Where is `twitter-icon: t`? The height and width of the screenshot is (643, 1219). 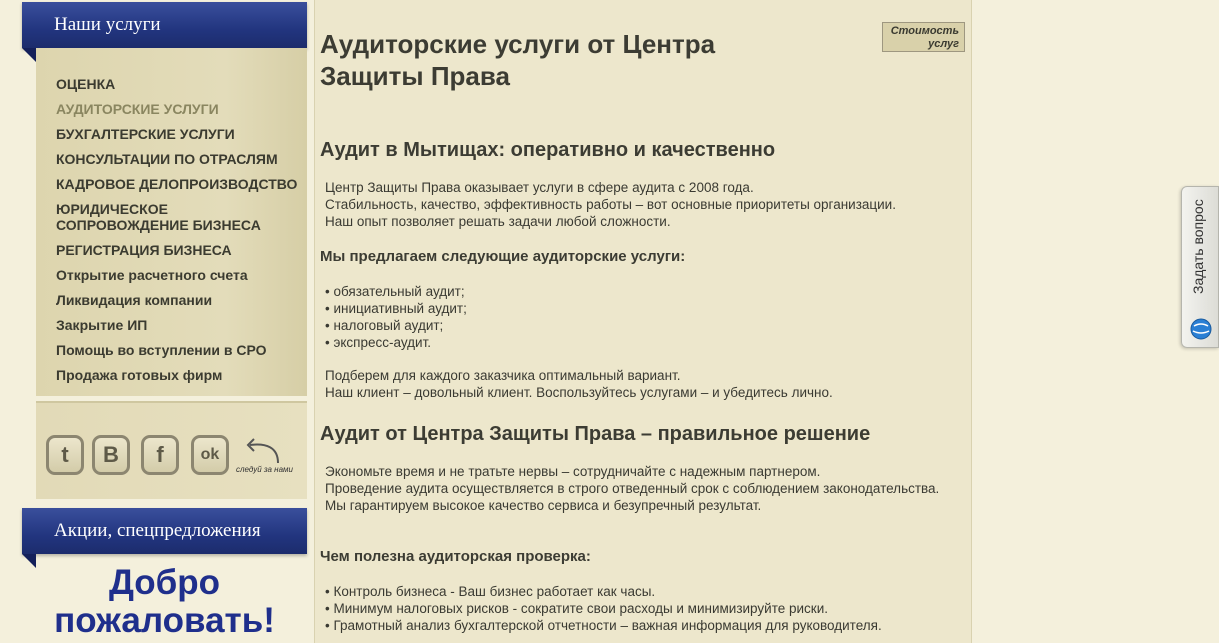 twitter-icon: t is located at coordinates (65, 455).